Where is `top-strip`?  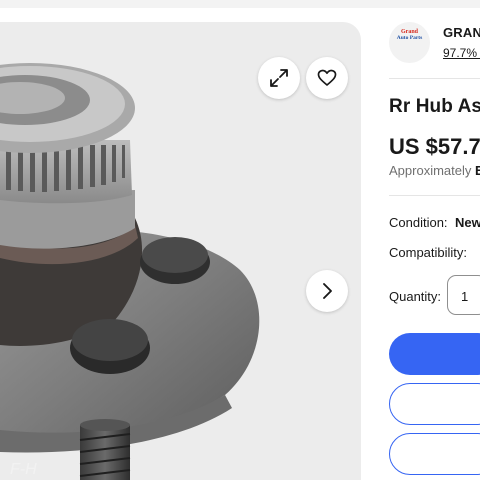 top-strip is located at coordinates (240, 4).